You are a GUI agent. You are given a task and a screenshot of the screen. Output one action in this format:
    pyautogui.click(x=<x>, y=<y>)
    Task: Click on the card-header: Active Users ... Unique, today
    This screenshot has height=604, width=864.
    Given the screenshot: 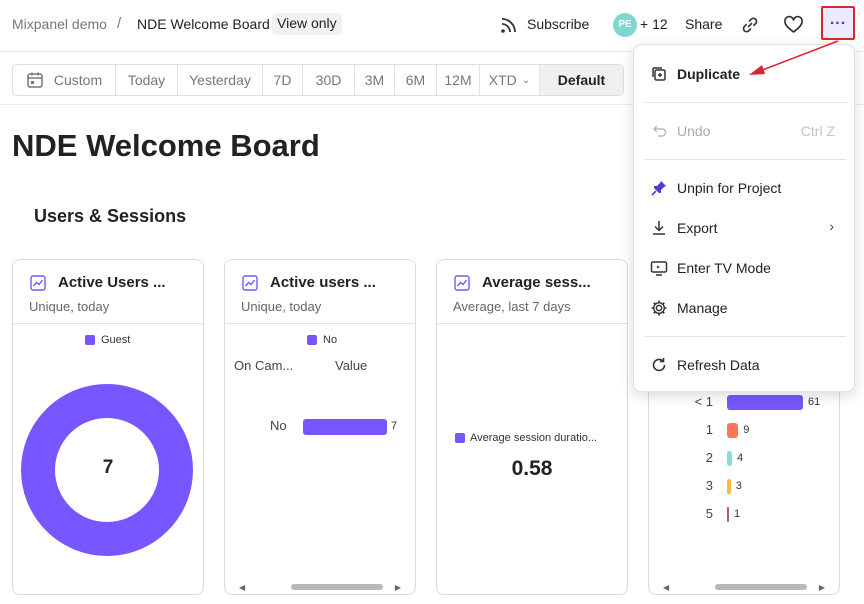 What is the action you would take?
    pyautogui.click(x=108, y=292)
    